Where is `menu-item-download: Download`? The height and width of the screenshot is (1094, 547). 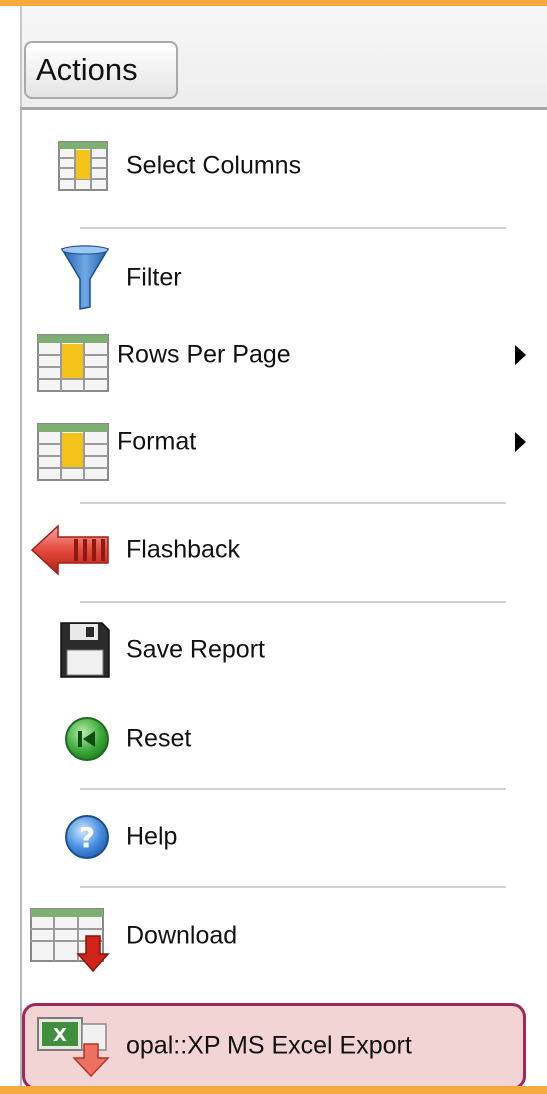
menu-item-download: Download is located at coordinates (263, 939).